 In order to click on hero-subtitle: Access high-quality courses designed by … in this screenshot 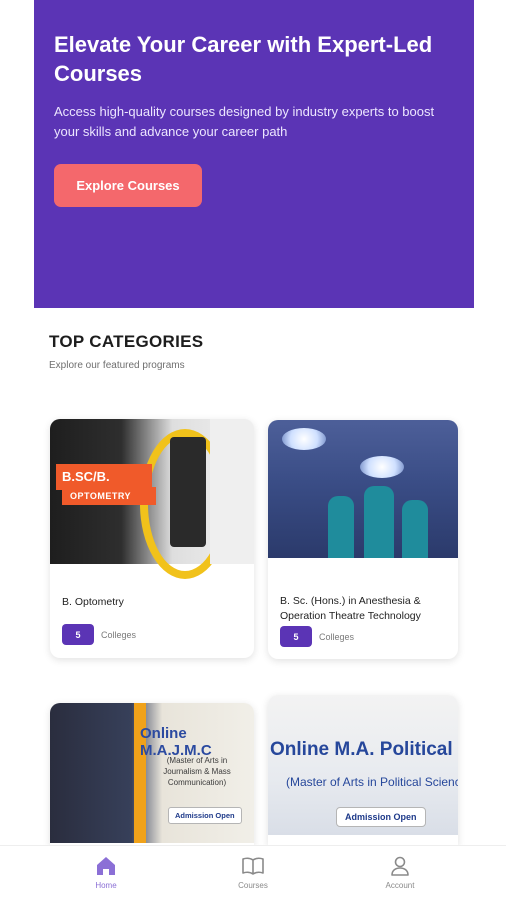, I will do `click(244, 121)`.